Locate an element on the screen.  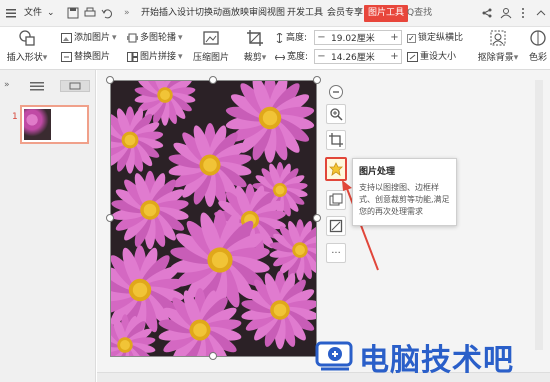
tooltip-body: 支持以图搜图、边框样式、创意裁剪等功能,满足您的再次处理需求 is located at coordinates (404, 199).